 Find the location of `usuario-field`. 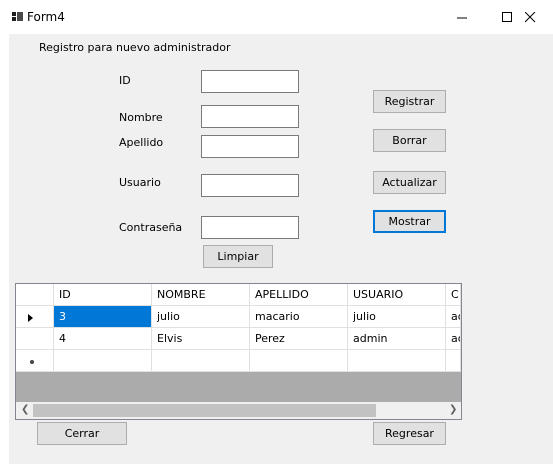

usuario-field is located at coordinates (250, 185).